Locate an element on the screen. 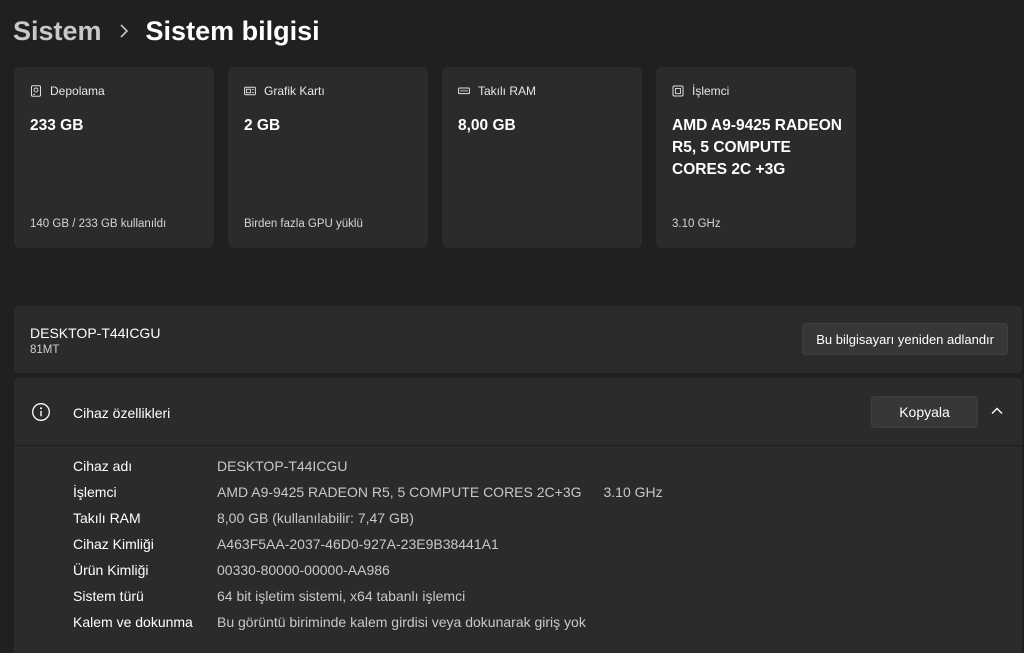 The image size is (1024, 653). spec-value: 8,00 GB (kullanılabilir: 7,47 GB) is located at coordinates (315, 518).